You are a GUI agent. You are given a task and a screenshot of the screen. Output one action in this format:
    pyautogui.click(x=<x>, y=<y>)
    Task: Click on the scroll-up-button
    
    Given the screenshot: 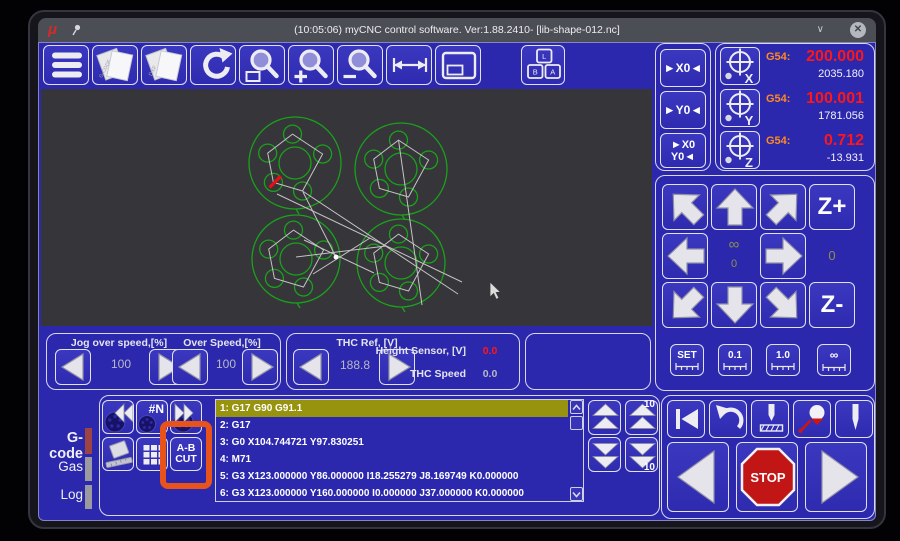 What is the action you would take?
    pyautogui.click(x=576, y=407)
    